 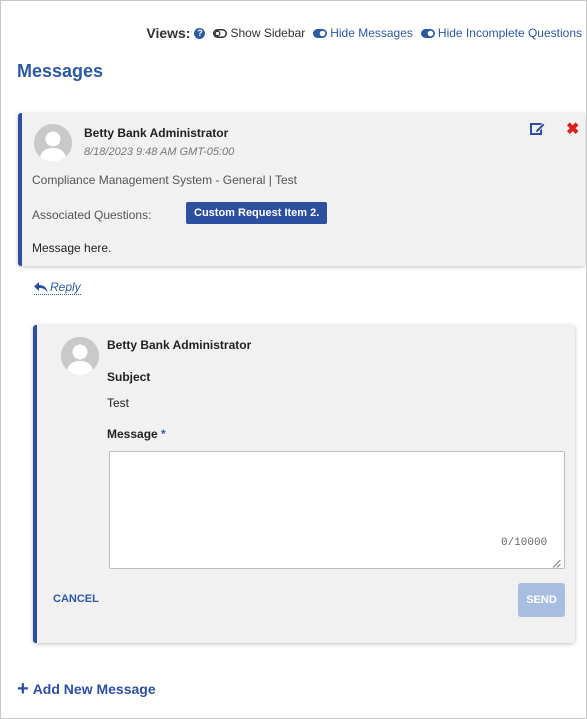 I want to click on plus-icon: +, so click(x=23, y=689).